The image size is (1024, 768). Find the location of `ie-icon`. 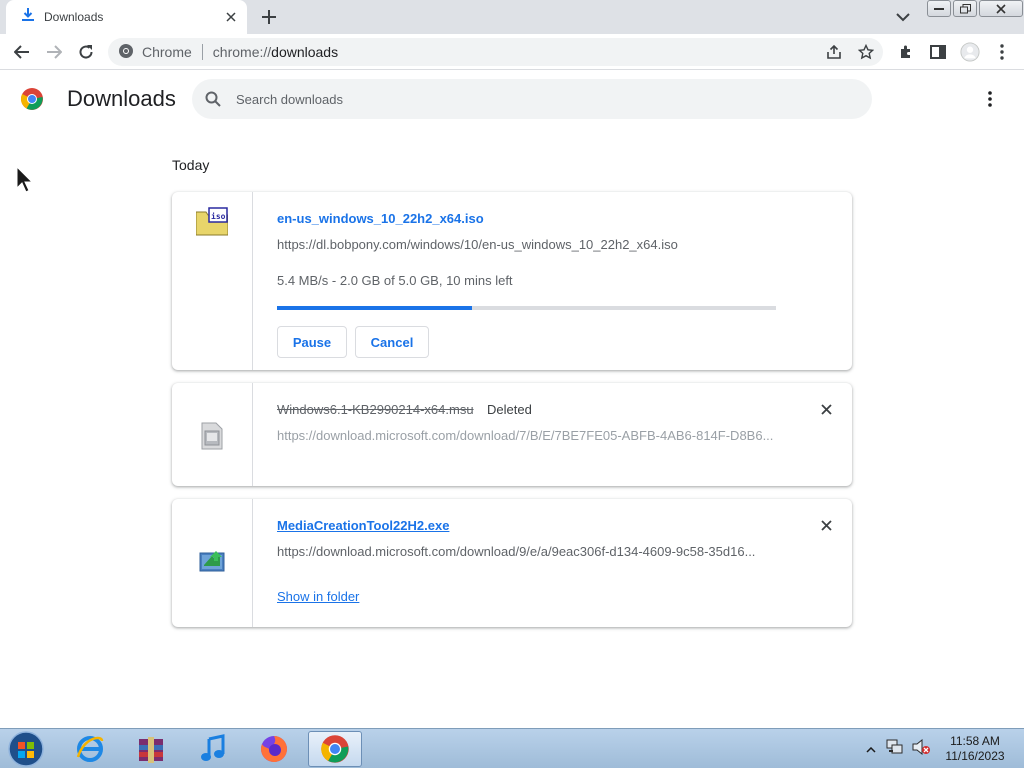

ie-icon is located at coordinates (90, 749).